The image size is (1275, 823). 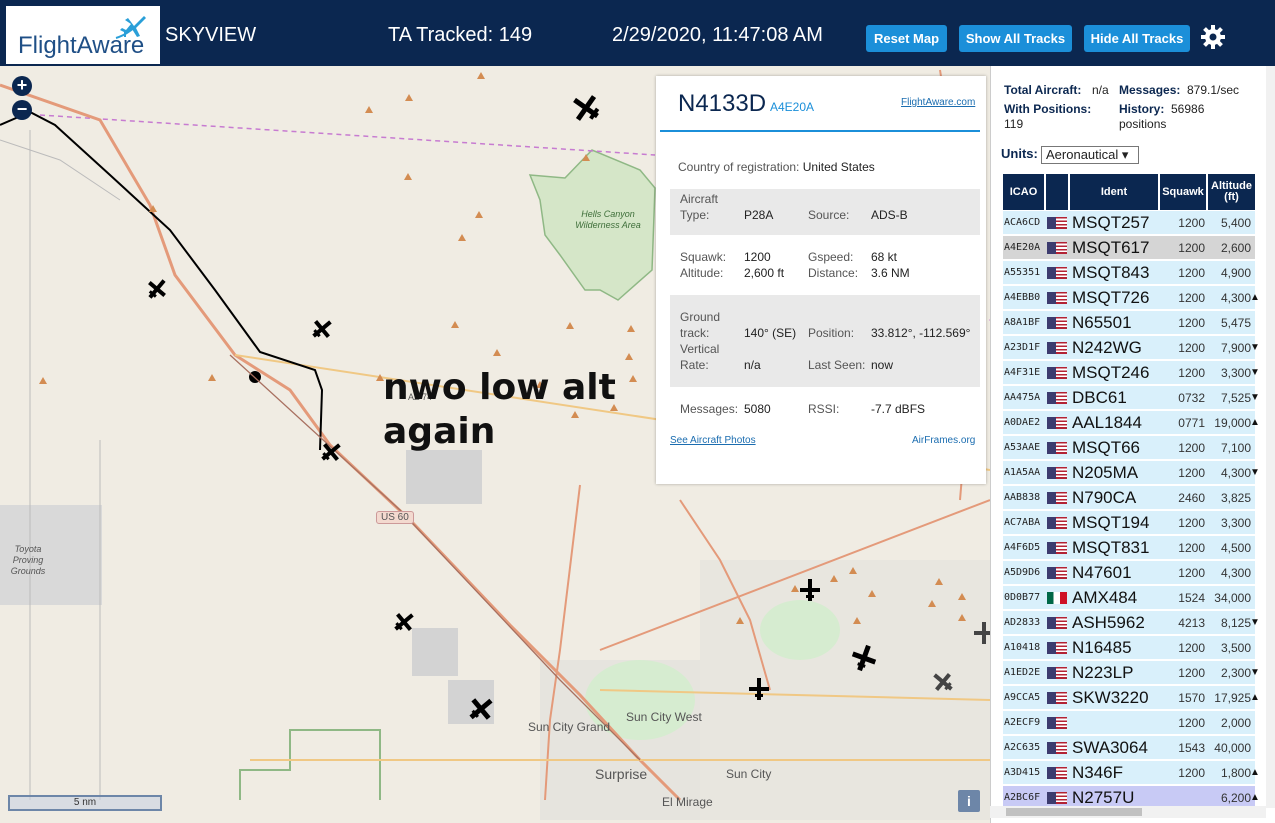 What do you see at coordinates (1213, 37) in the screenshot?
I see `gear-icon` at bounding box center [1213, 37].